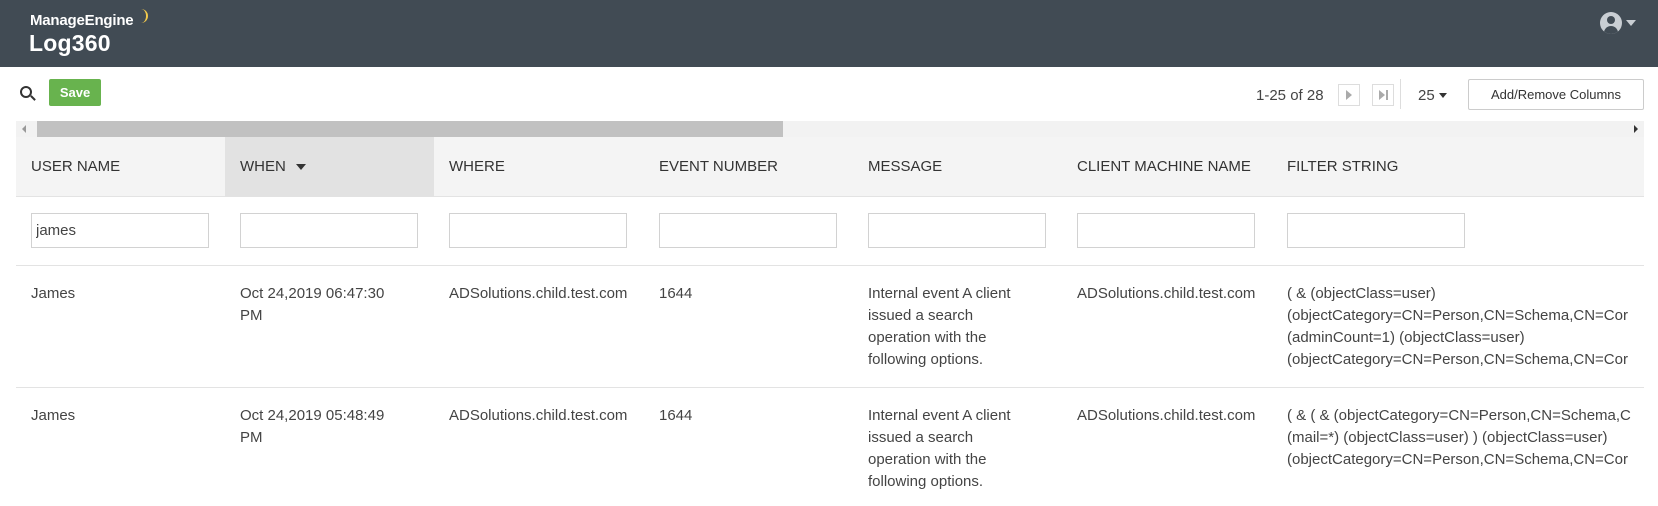 The height and width of the screenshot is (506, 1658). Describe the element at coordinates (748, 230) in the screenshot. I see `filter-event-number-input` at that location.